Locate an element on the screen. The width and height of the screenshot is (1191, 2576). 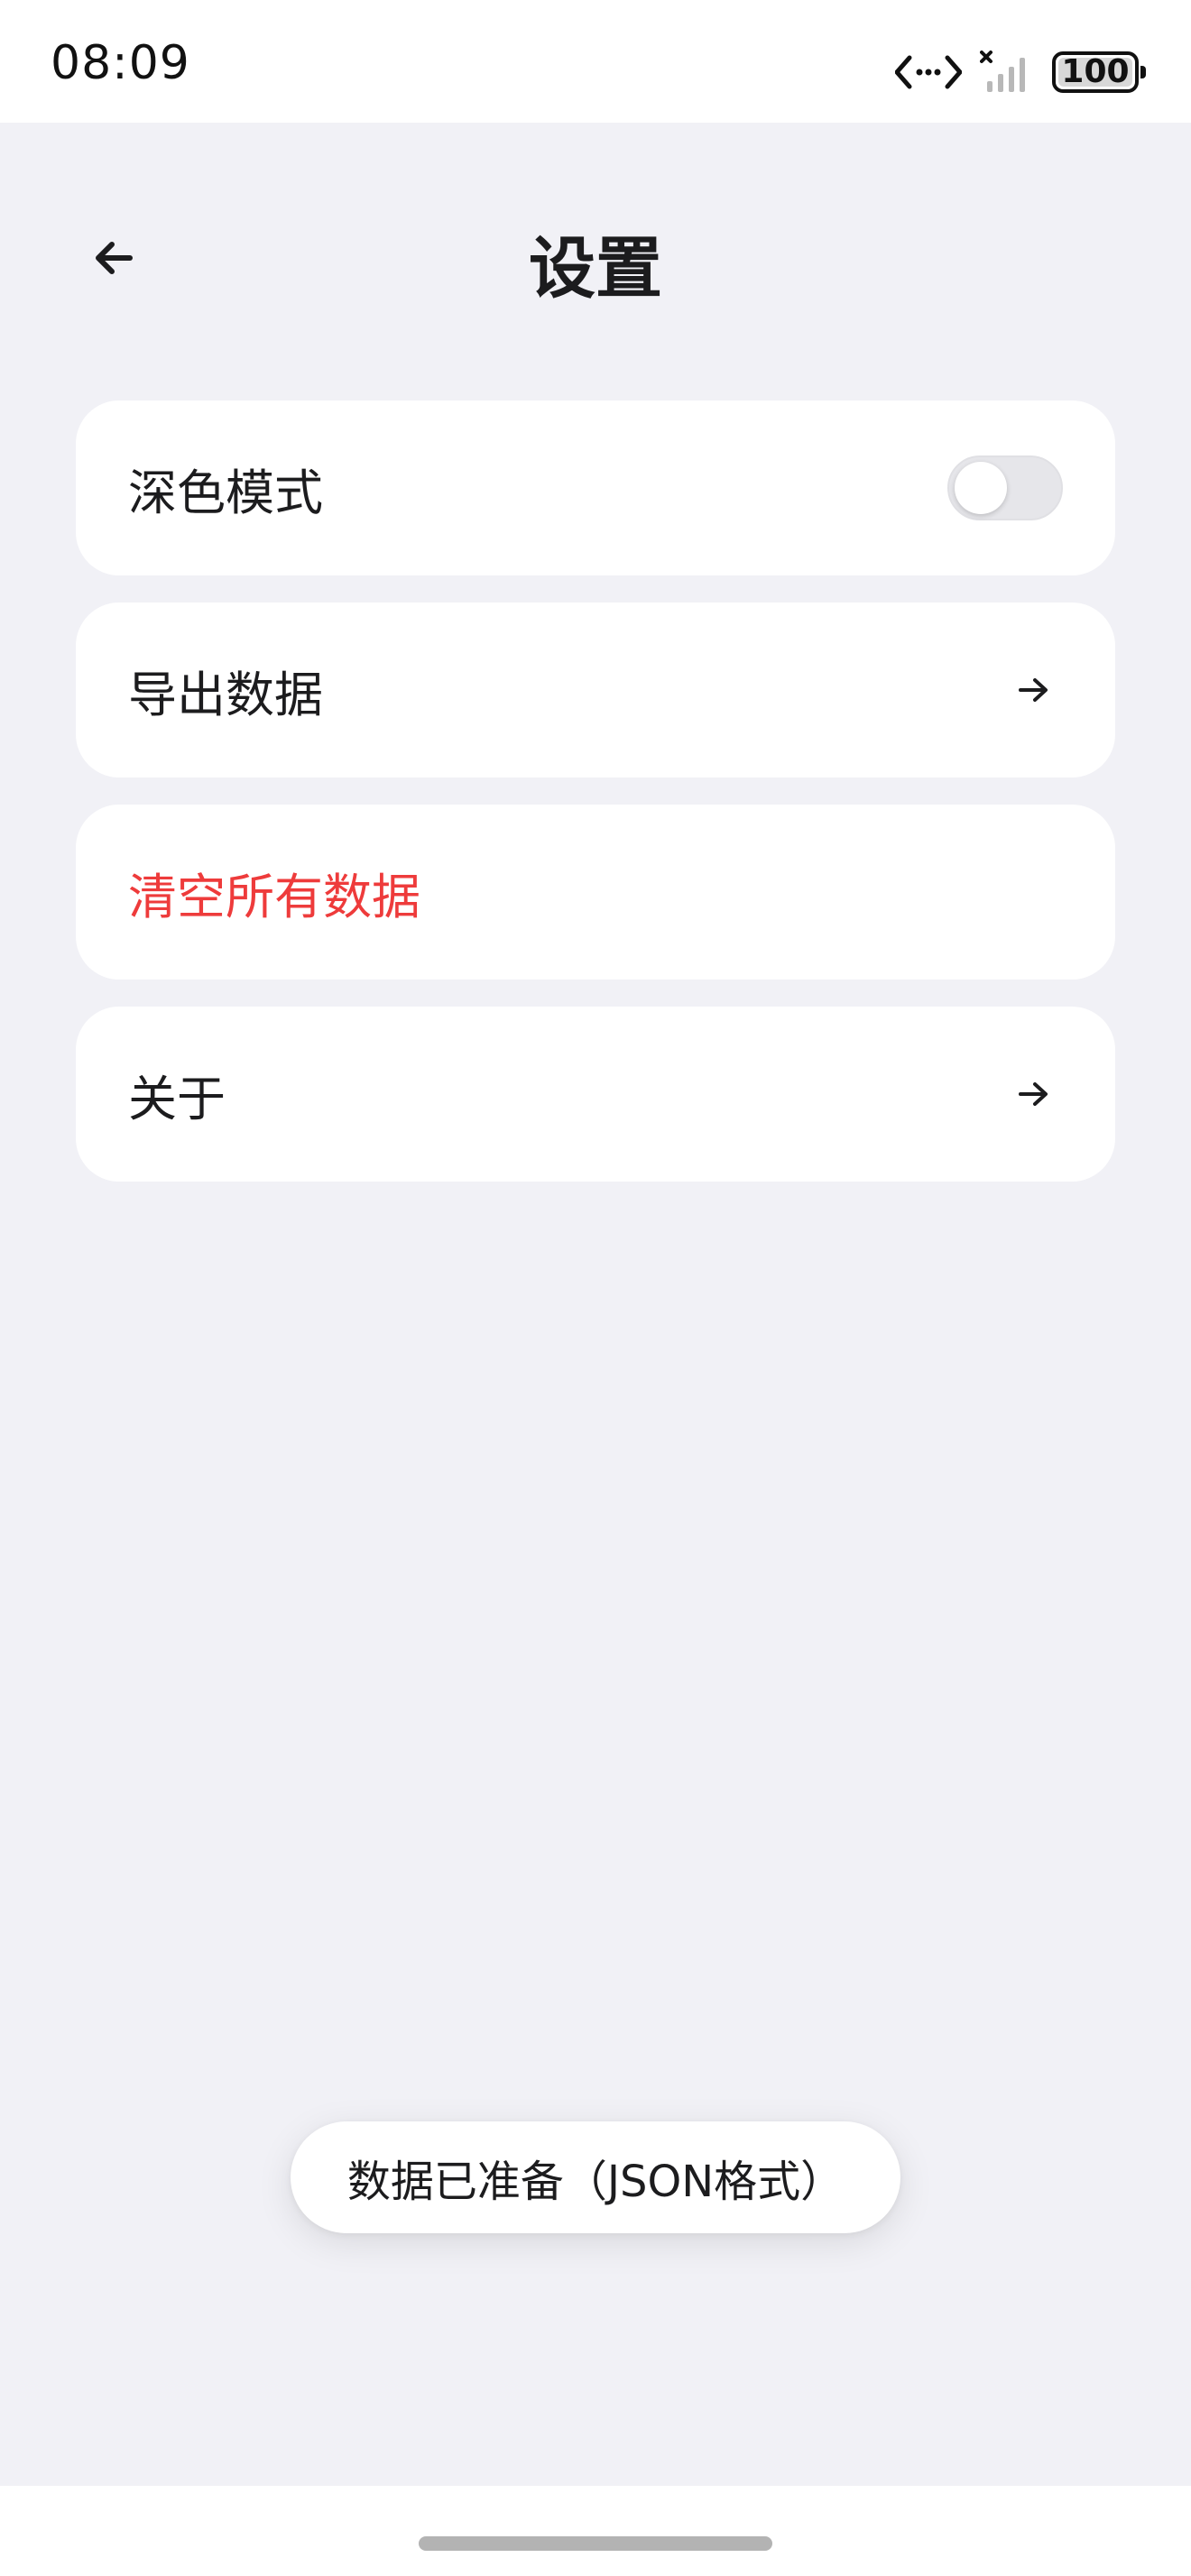
bottom-gesture-area is located at coordinates (595, 2531).